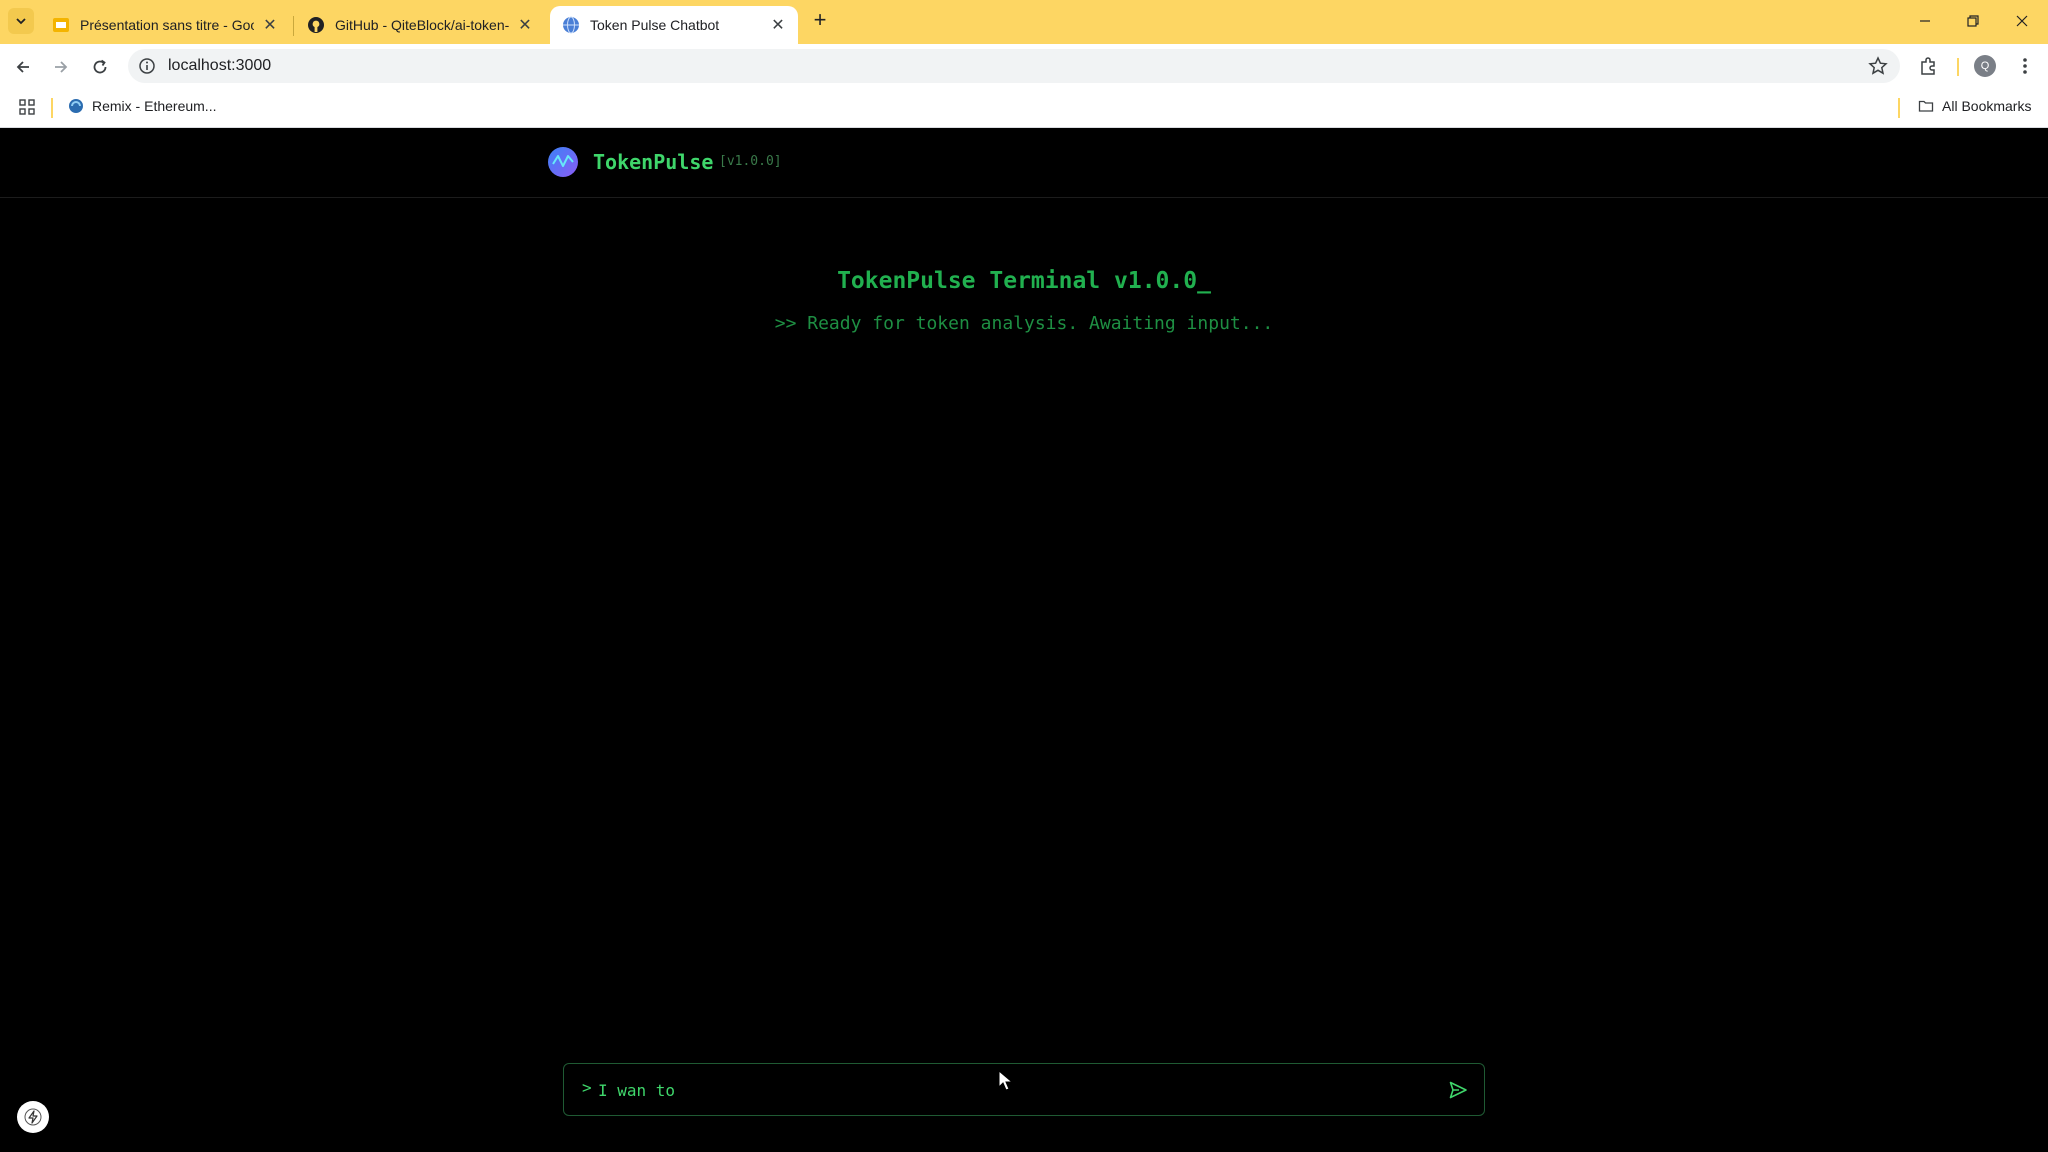 This screenshot has width=2048, height=1152. I want to click on close-window-button, so click(2022, 21).